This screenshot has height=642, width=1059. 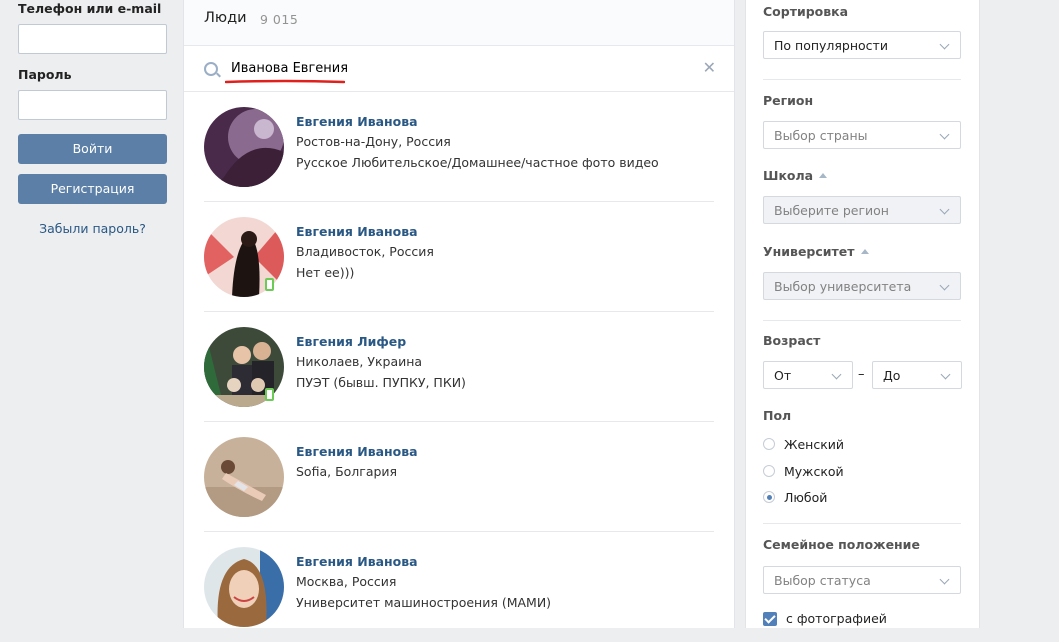 What do you see at coordinates (289, 68) in the screenshot?
I see `search-input: Иванова Евгения` at bounding box center [289, 68].